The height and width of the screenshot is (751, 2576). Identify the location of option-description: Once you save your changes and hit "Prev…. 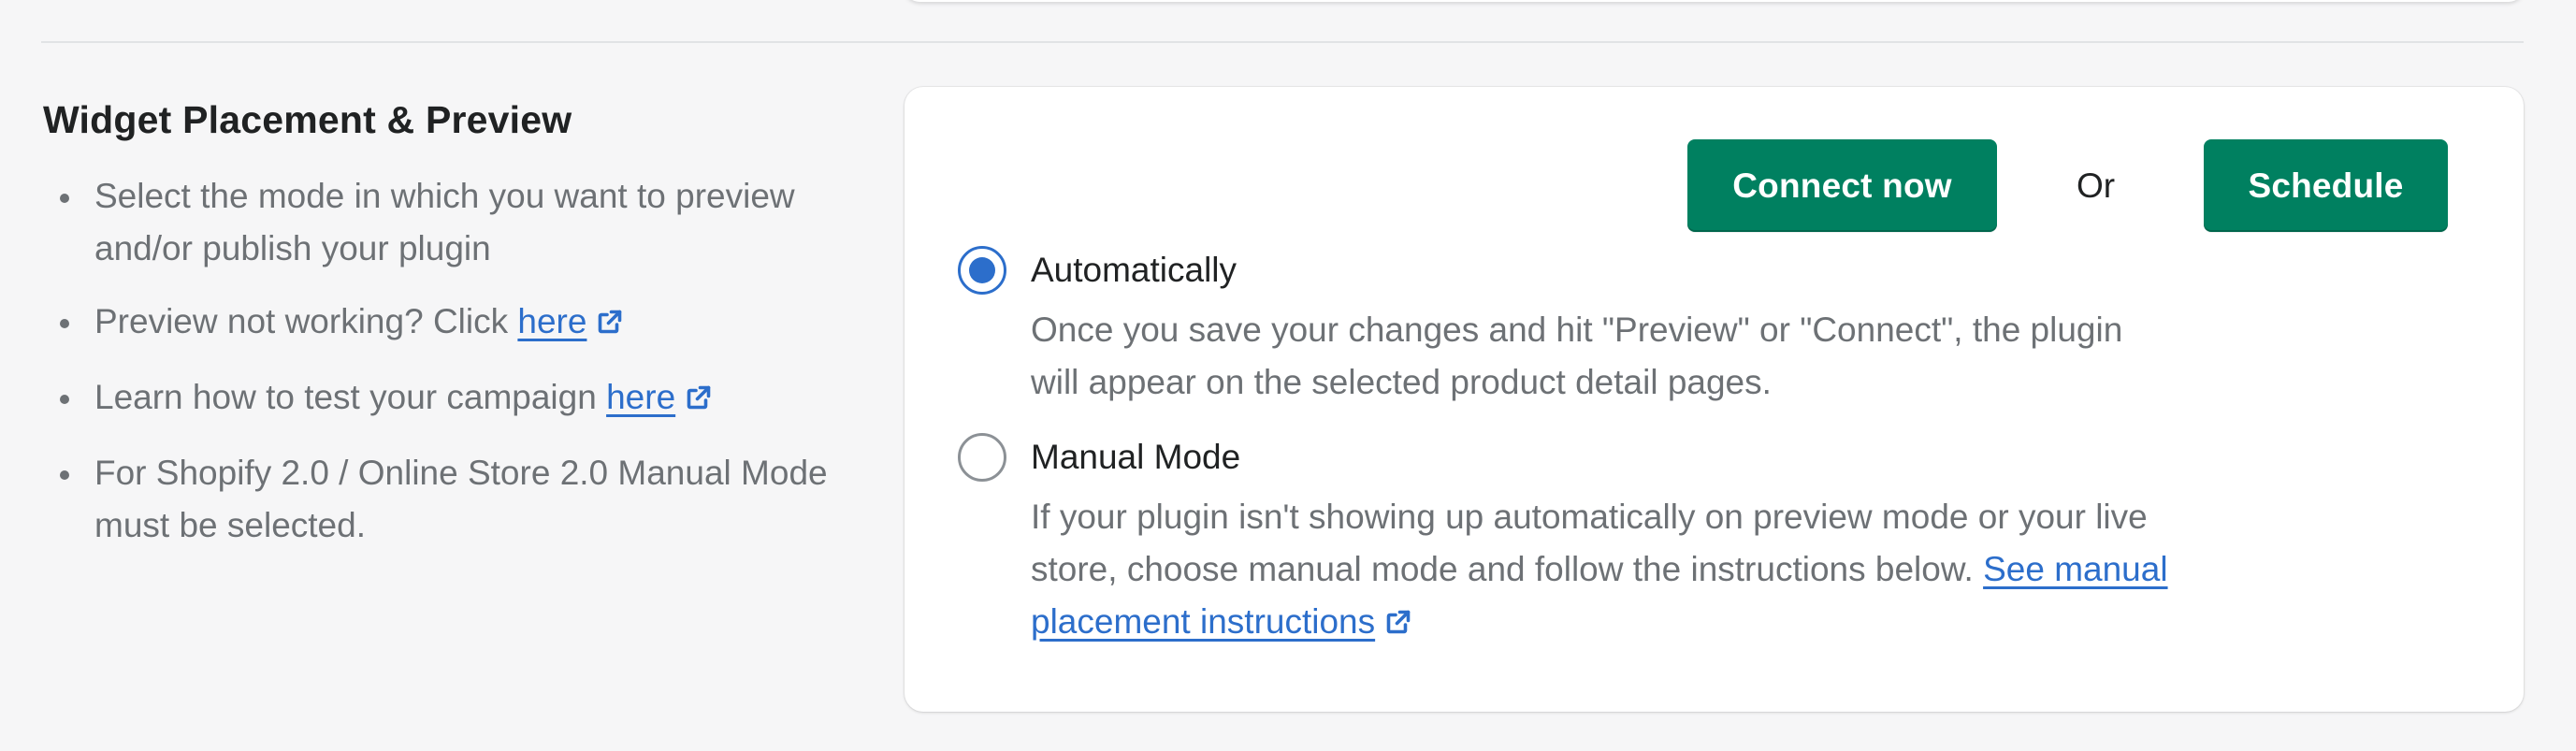
(1577, 356).